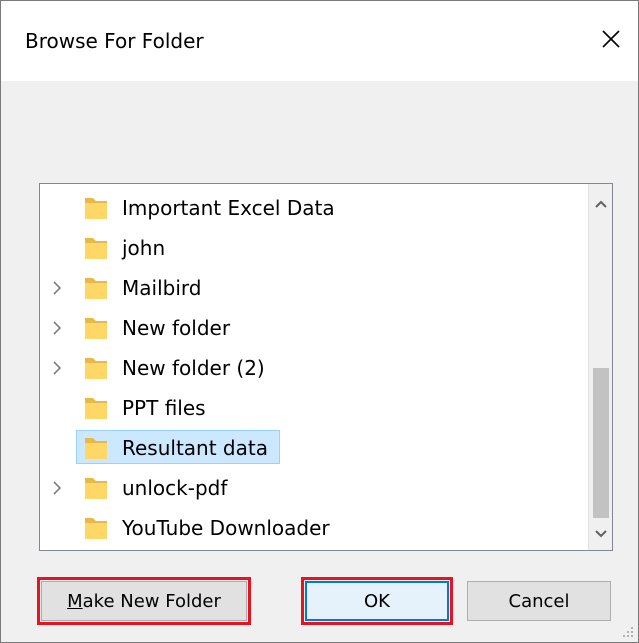  I want to click on tree-item-label: Mailbird, so click(162, 288).